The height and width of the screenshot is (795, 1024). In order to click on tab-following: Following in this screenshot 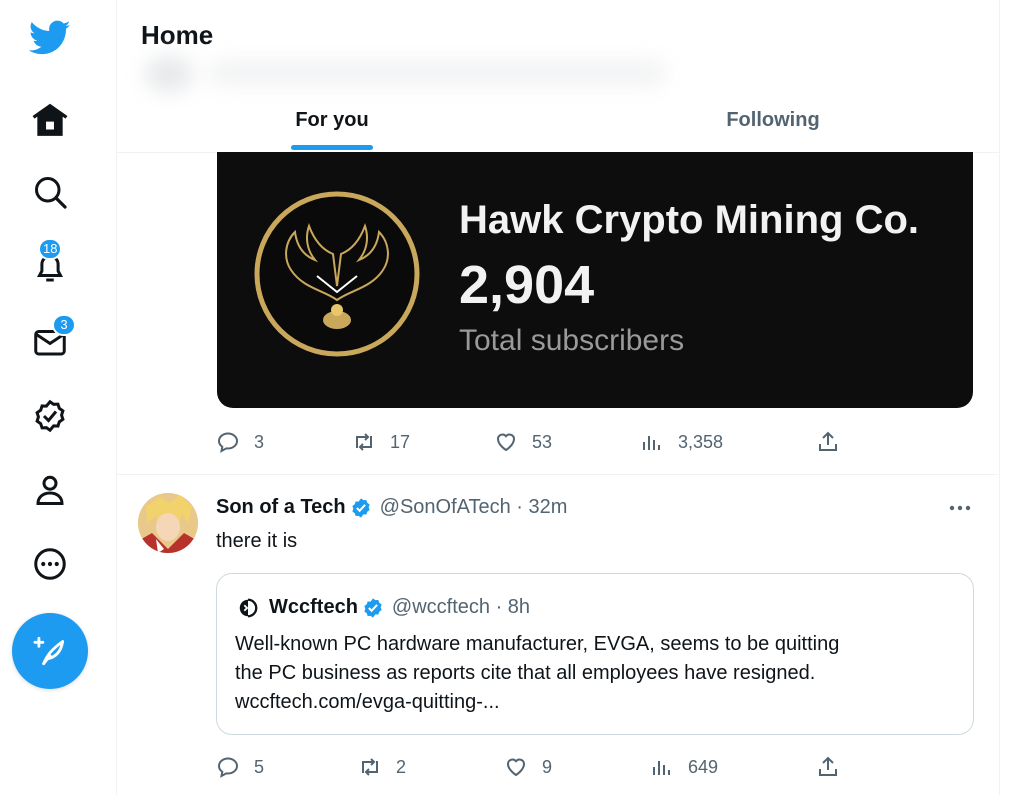, I will do `click(773, 120)`.